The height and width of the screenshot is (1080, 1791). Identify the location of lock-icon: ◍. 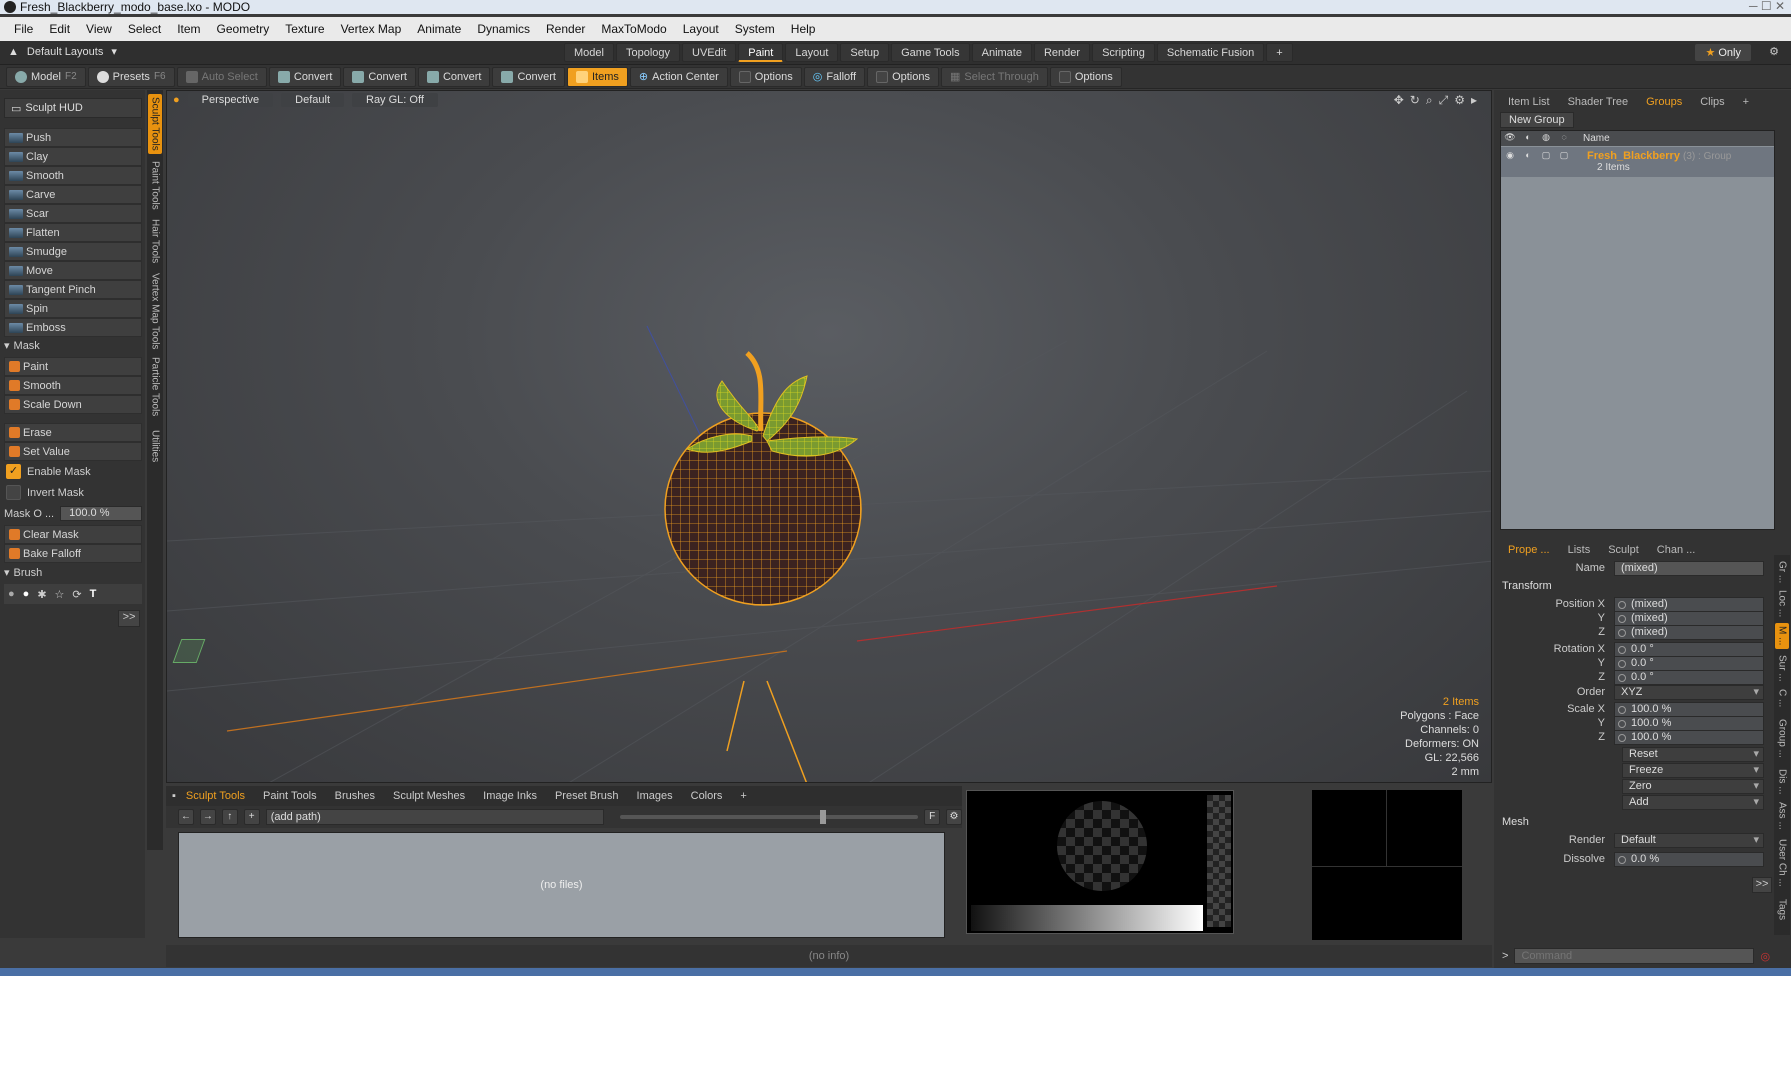
(1546, 139).